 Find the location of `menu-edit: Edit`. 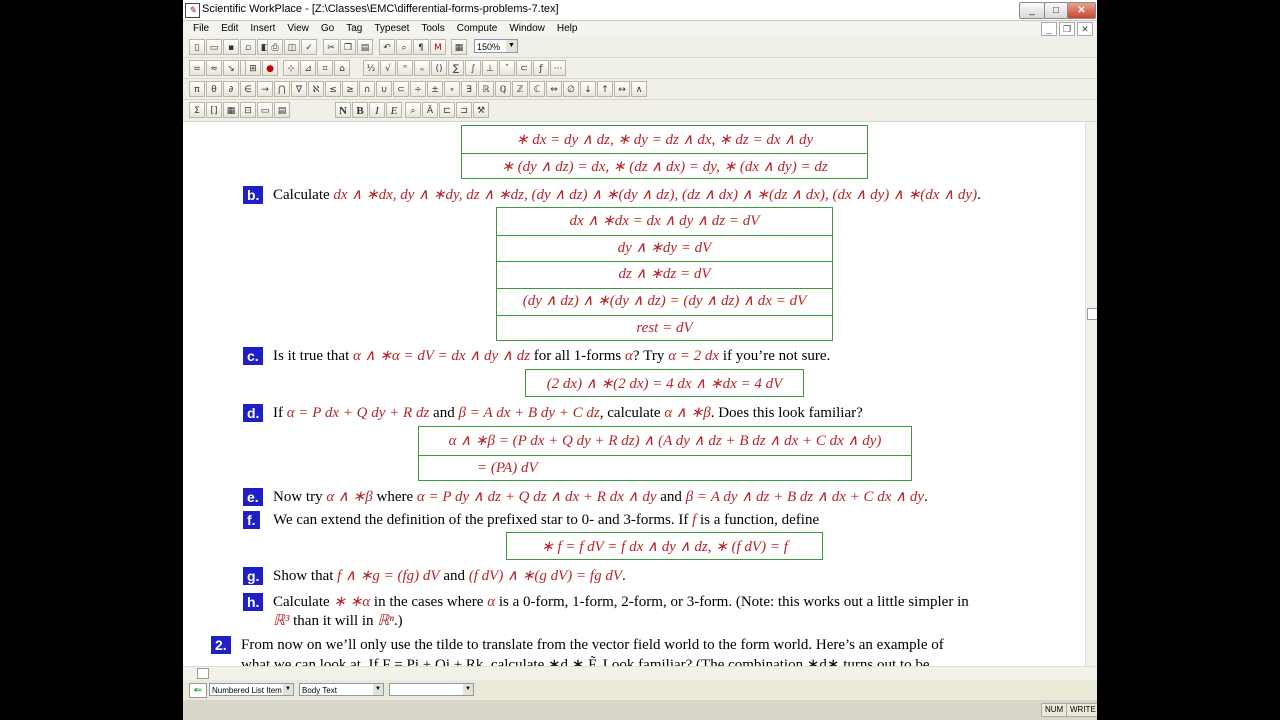

menu-edit: Edit is located at coordinates (229, 29).